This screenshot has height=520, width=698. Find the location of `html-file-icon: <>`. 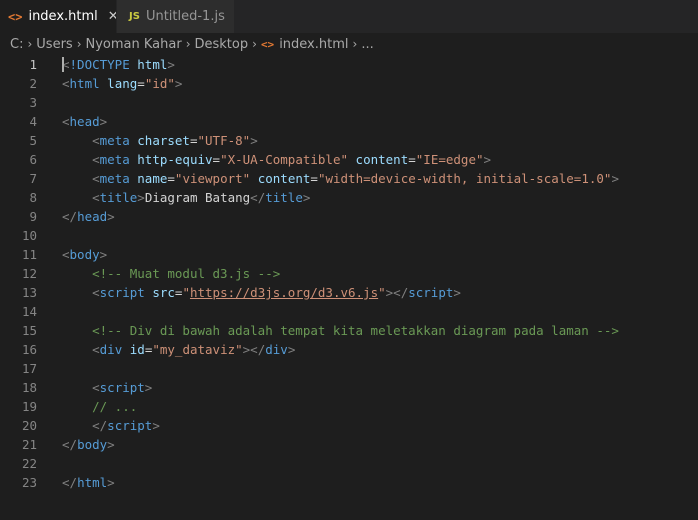

html-file-icon: <> is located at coordinates (15, 16).